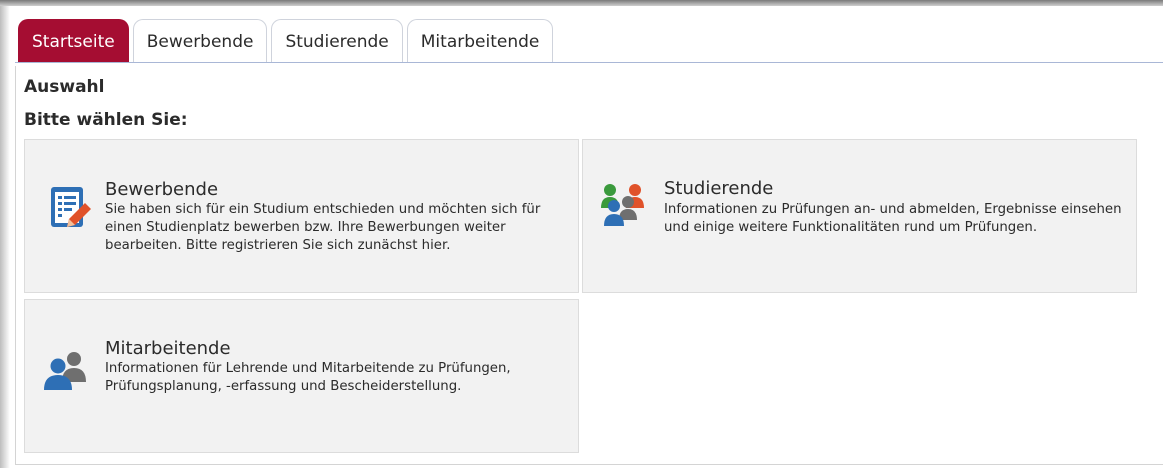 This screenshot has width=1163, height=468. What do you see at coordinates (337, 41) in the screenshot?
I see `tab-studierende: Studierende` at bounding box center [337, 41].